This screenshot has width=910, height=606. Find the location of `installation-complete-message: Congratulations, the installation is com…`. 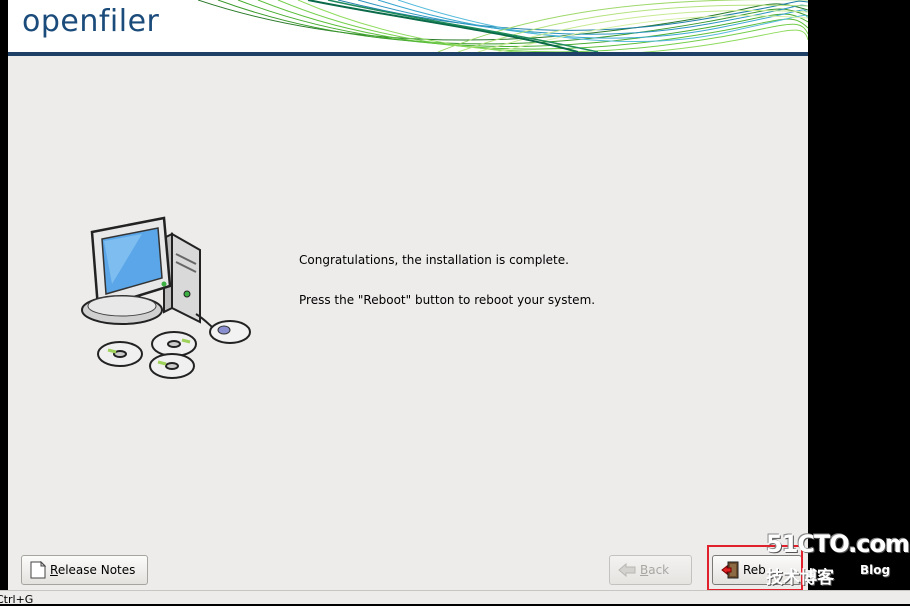

installation-complete-message: Congratulations, the installation is com… is located at coordinates (434, 260).